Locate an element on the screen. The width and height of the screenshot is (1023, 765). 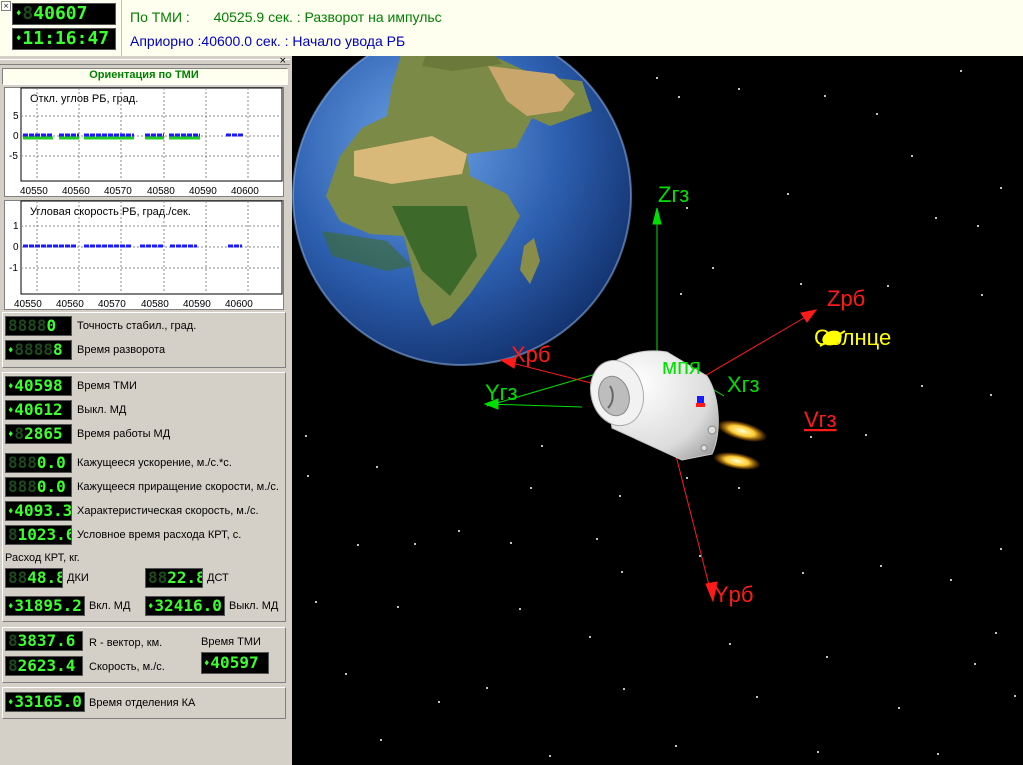
chart1-xtick: 40580 is located at coordinates (161, 191).